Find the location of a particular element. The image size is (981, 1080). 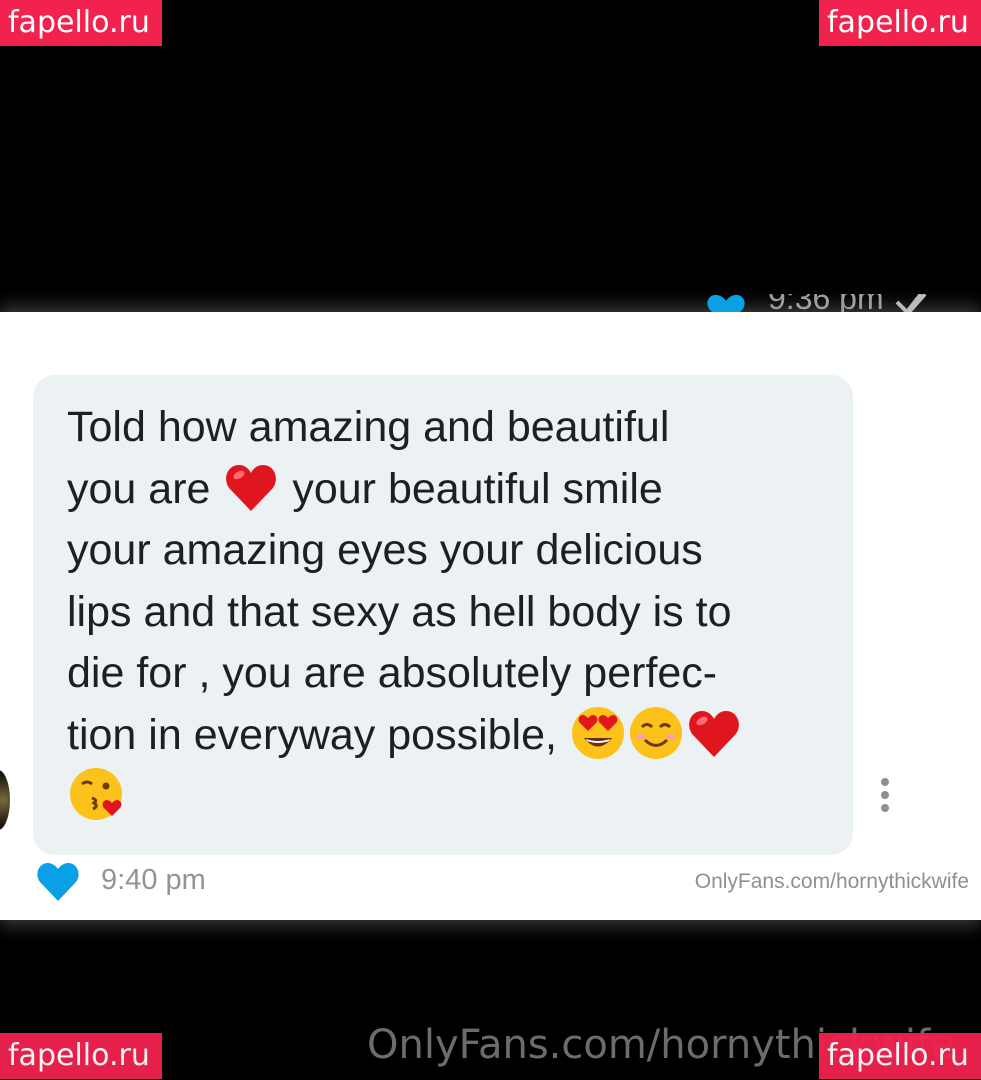

message-line: lips and that sexy as hell body is to is located at coordinates (399, 611).